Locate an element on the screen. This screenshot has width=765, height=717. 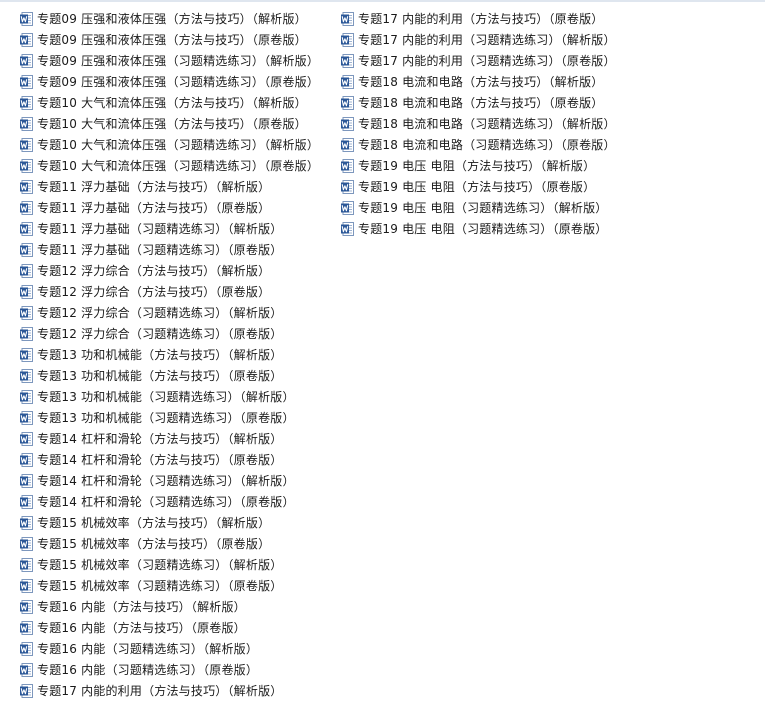
file-name: 专题18 电流和电路（习题精选练习）（原卷版） is located at coordinates (487, 144).